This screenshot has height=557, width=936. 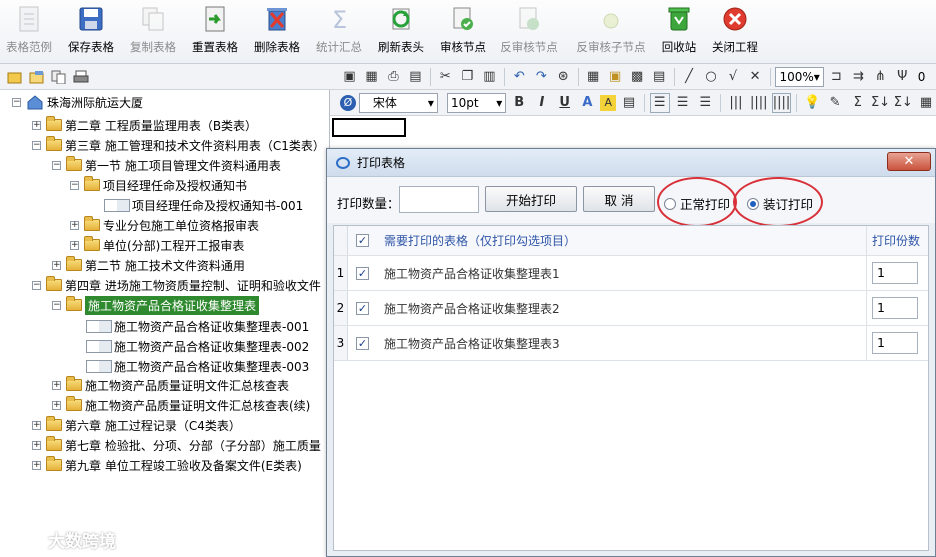 What do you see at coordinates (197, 346) in the screenshot?
I see `tree-leaf-material-cert-002: 施工物资产品合格证收集整理表-002` at bounding box center [197, 346].